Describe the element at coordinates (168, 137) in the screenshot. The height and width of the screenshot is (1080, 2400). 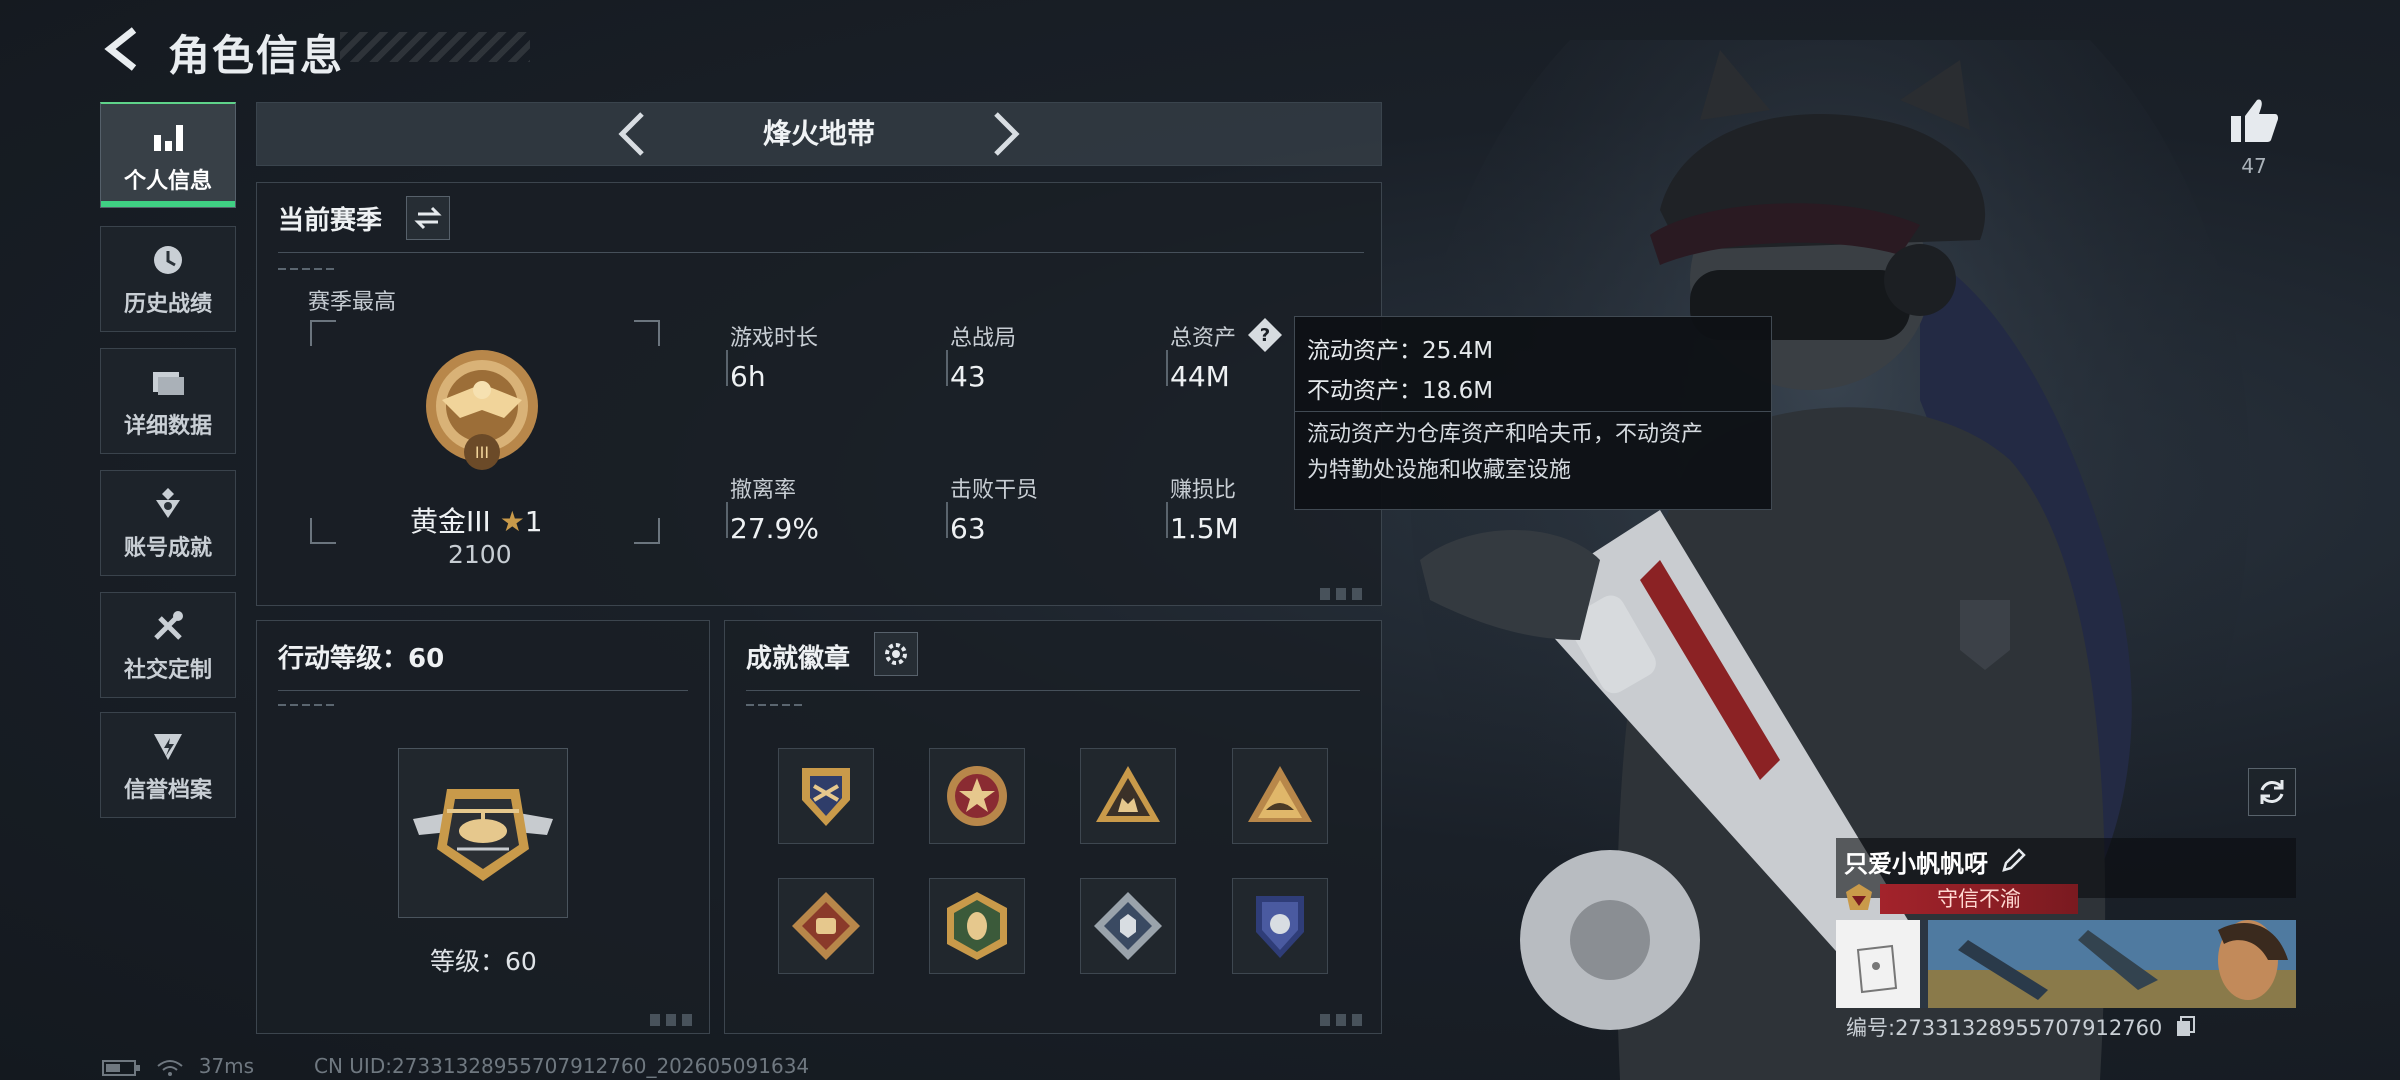
I see `bar-chart-icon` at that location.